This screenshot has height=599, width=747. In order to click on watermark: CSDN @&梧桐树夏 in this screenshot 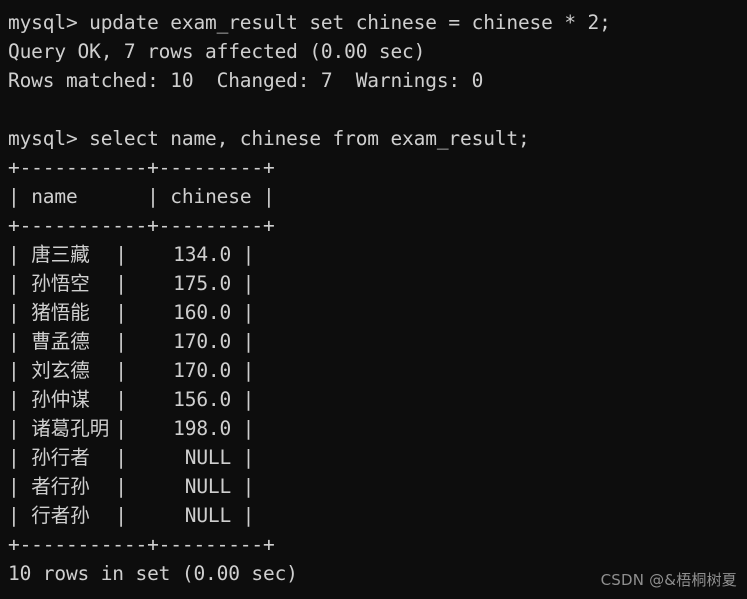, I will do `click(668, 580)`.